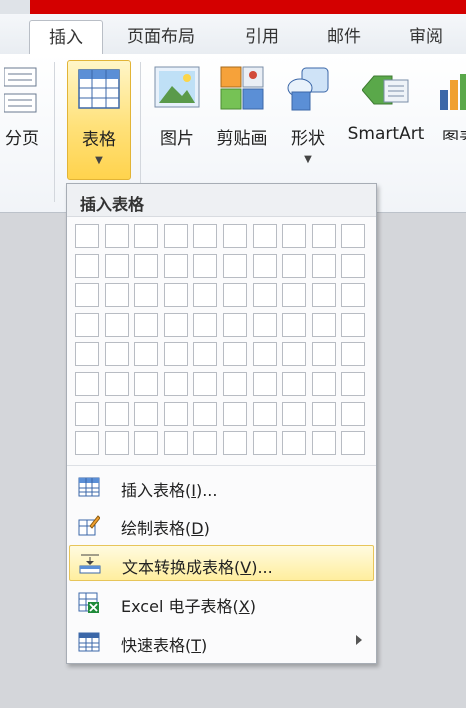 The image size is (466, 708). Describe the element at coordinates (451, 100) in the screenshot. I see `chart-button: 图表` at that location.